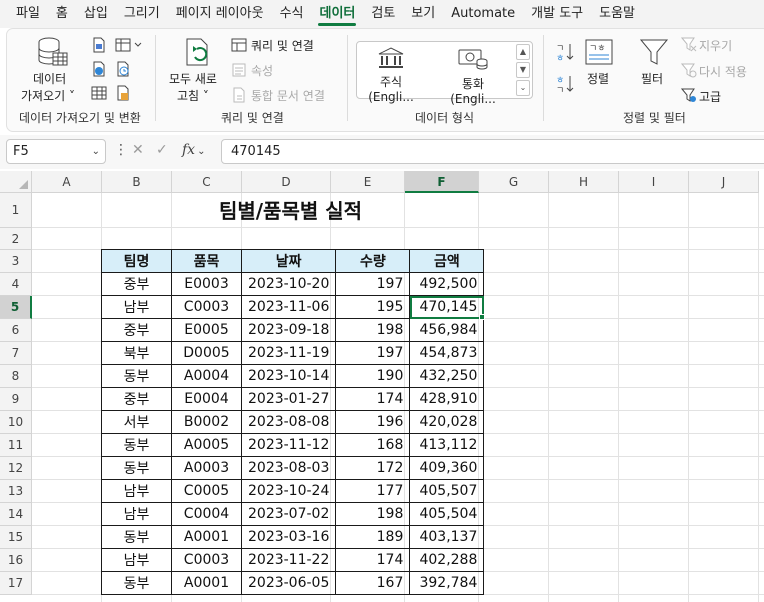 This screenshot has width=764, height=602. What do you see at coordinates (383, 14) in the screenshot?
I see `tab-7: 검토` at bounding box center [383, 14].